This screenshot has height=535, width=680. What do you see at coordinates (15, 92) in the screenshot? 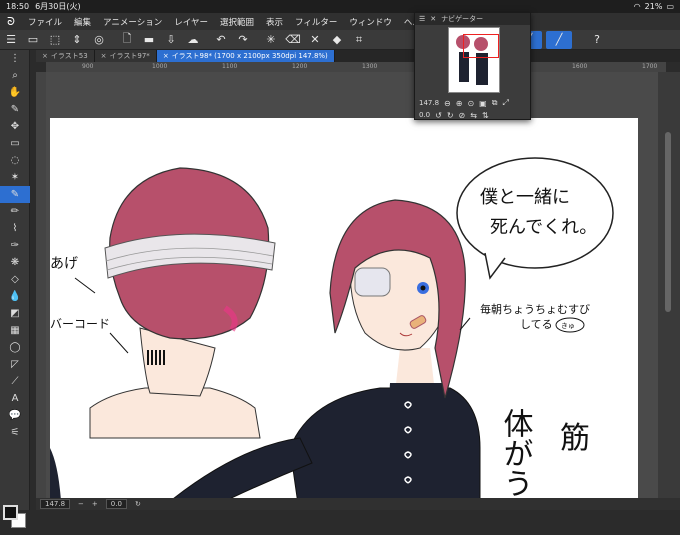
I see `hand-icon: ✋` at bounding box center [15, 92].